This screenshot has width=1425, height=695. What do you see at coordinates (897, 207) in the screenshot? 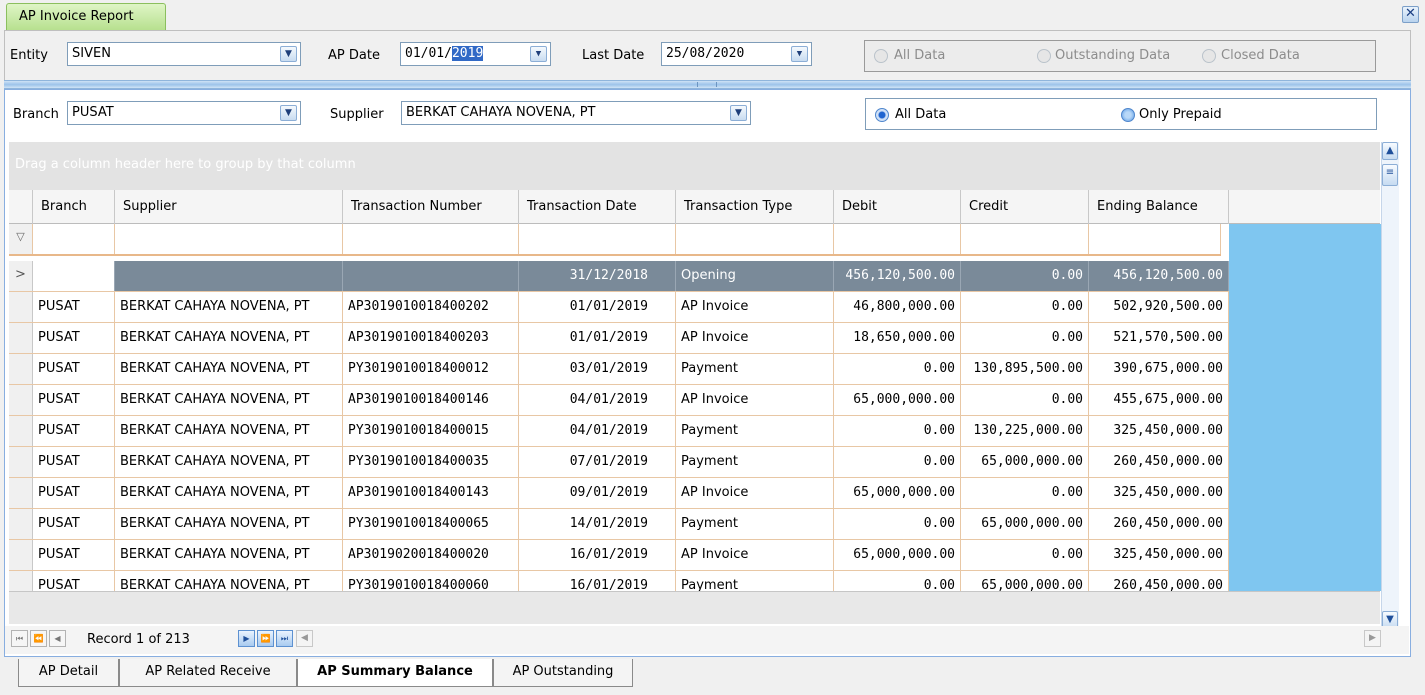
I see `column-header-debit: Debit` at bounding box center [897, 207].